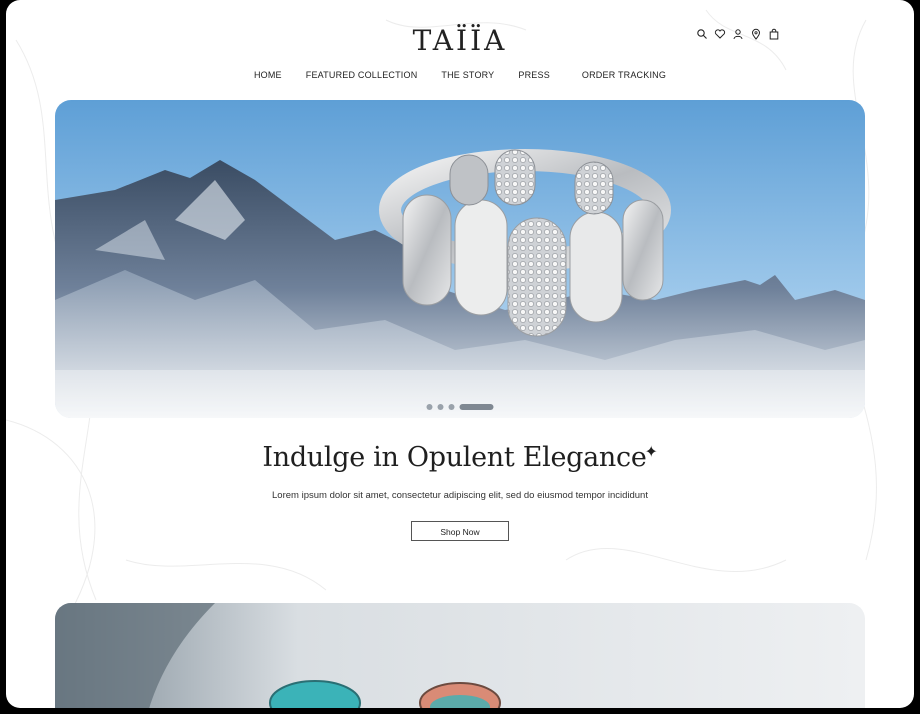 Image resolution: width=920 pixels, height=714 pixels. What do you see at coordinates (774, 33) in the screenshot?
I see `bag-icon` at bounding box center [774, 33].